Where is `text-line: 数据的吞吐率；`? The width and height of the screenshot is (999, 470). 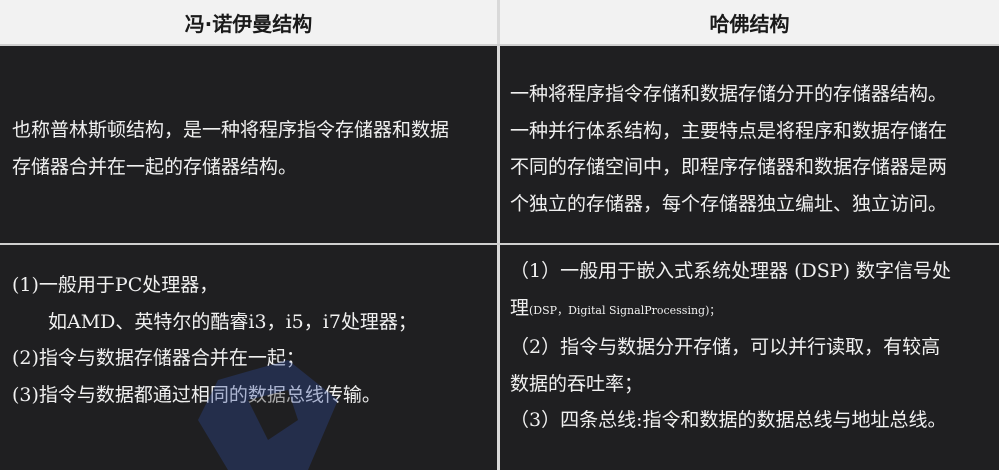
text-line: 数据的吞吐率； is located at coordinates (577, 383).